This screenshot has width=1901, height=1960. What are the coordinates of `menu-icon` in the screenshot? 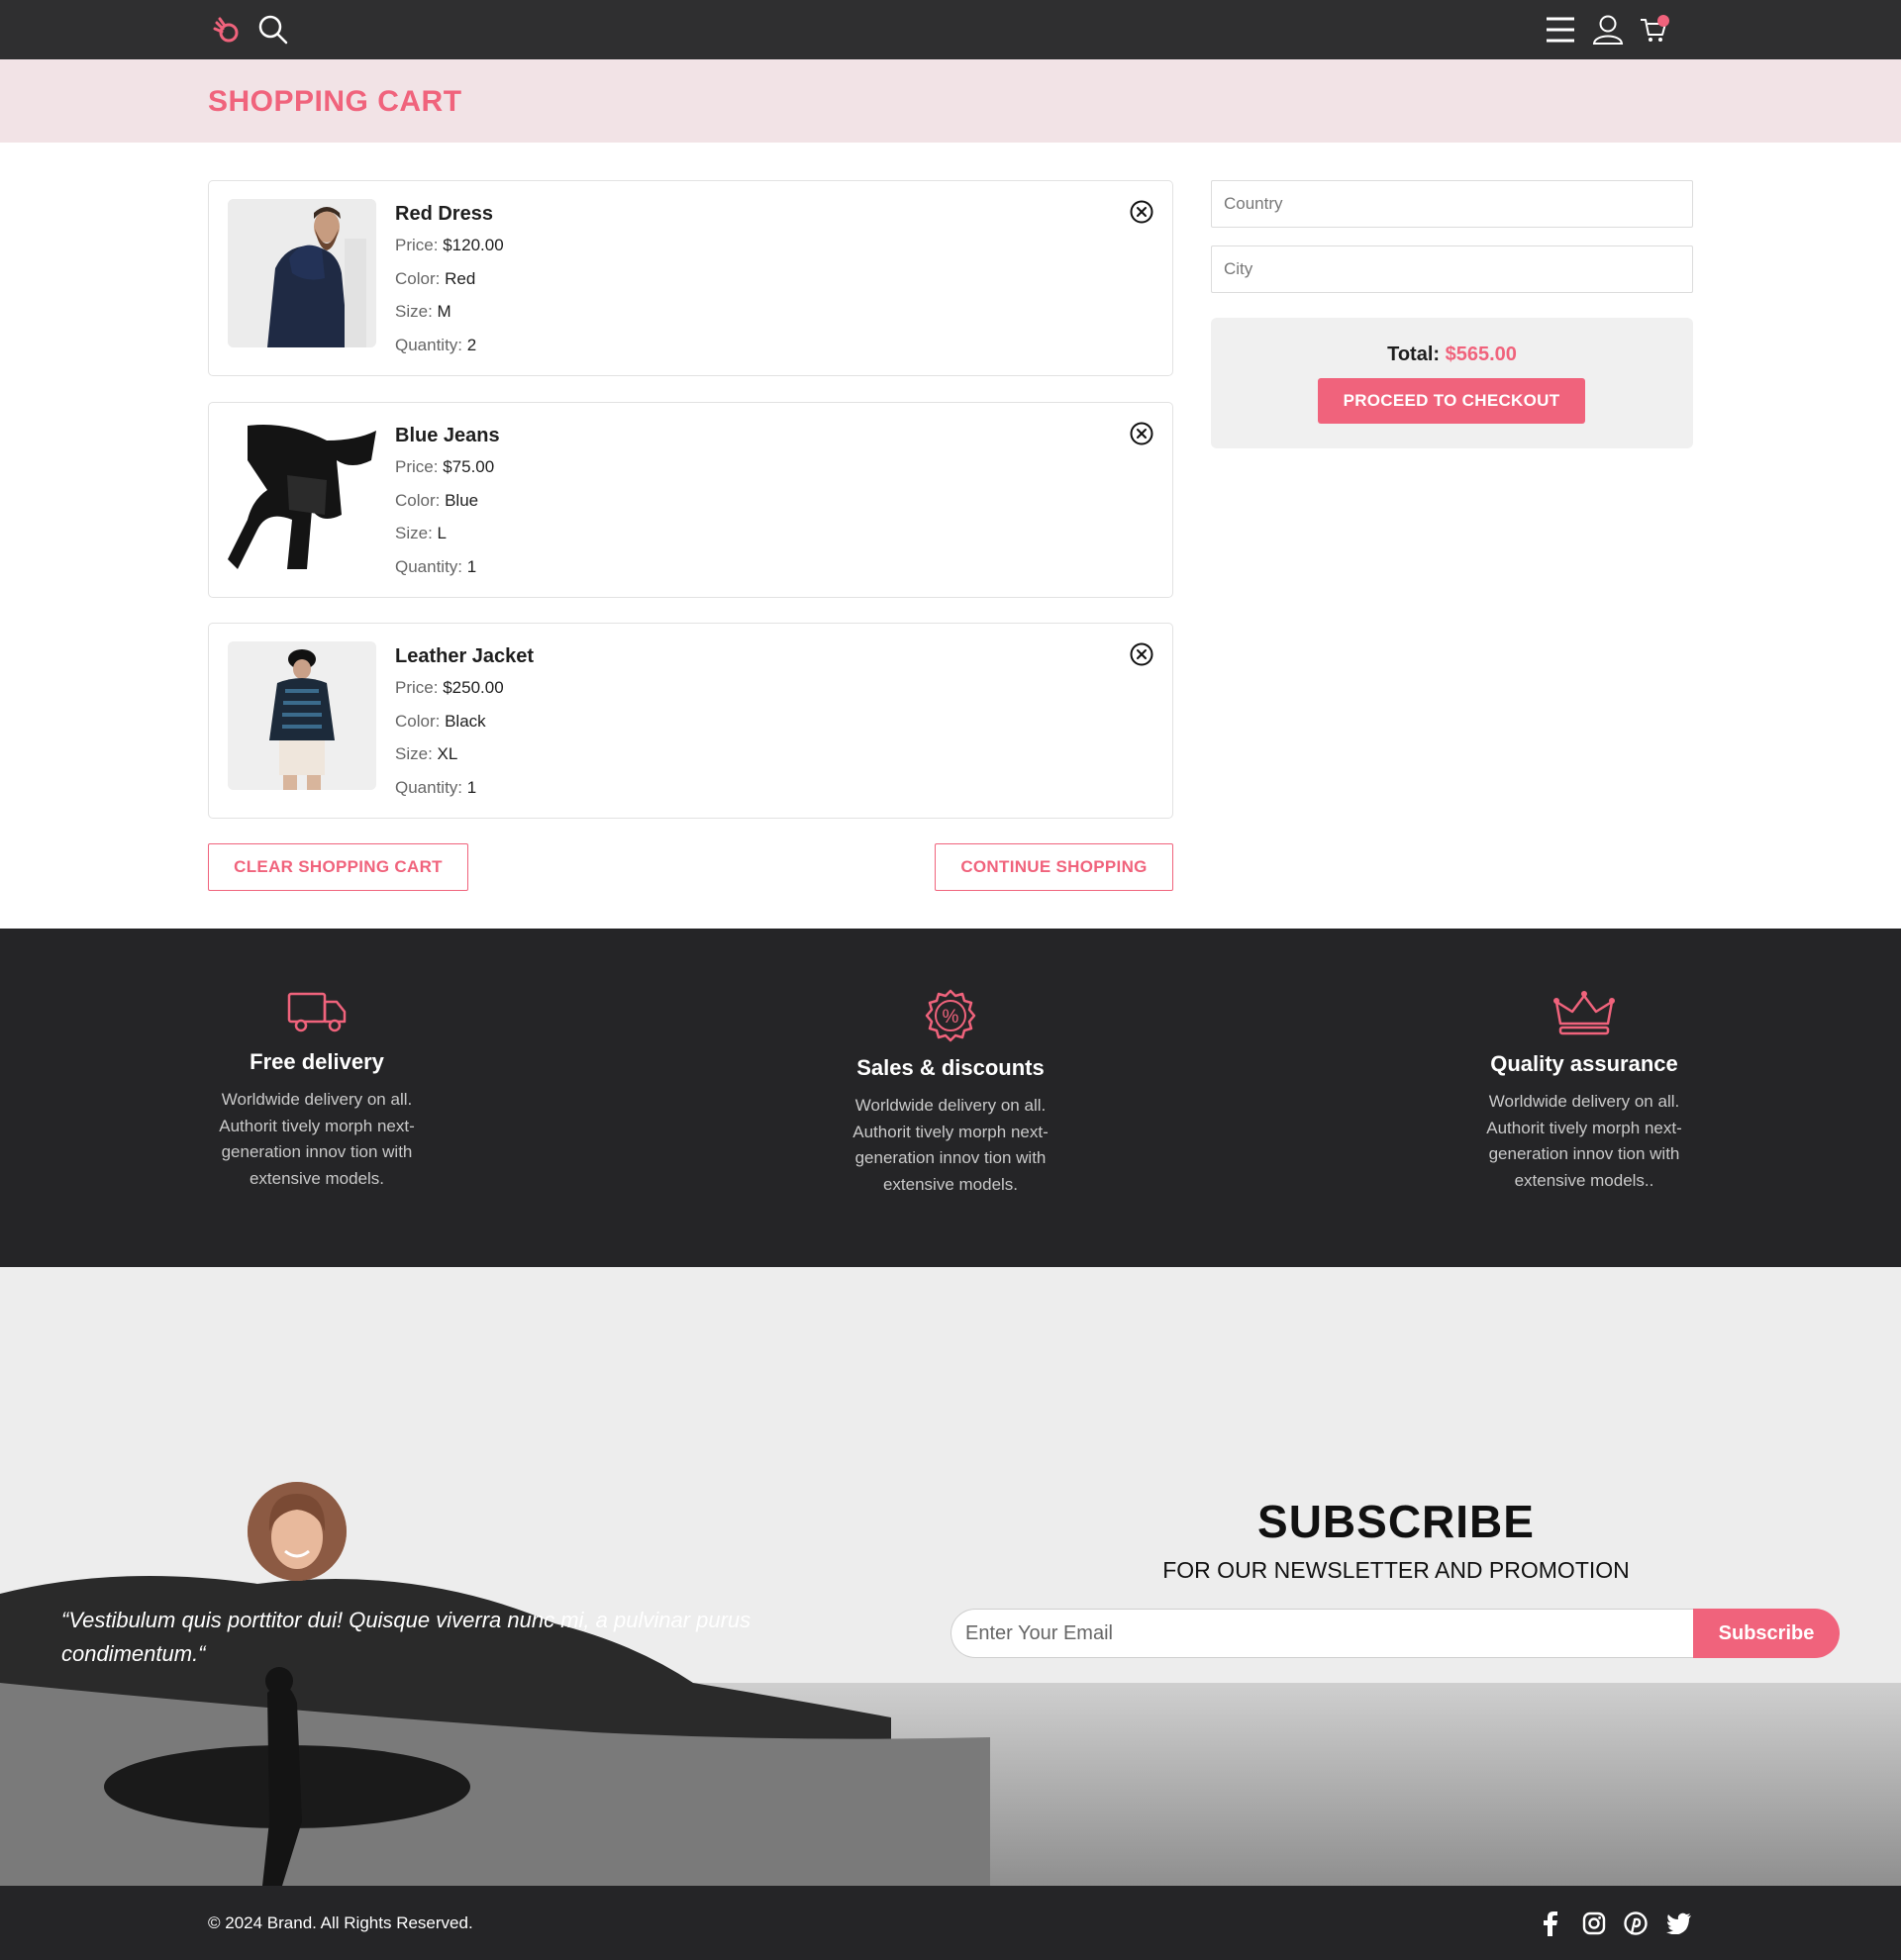 It's located at (1560, 29).